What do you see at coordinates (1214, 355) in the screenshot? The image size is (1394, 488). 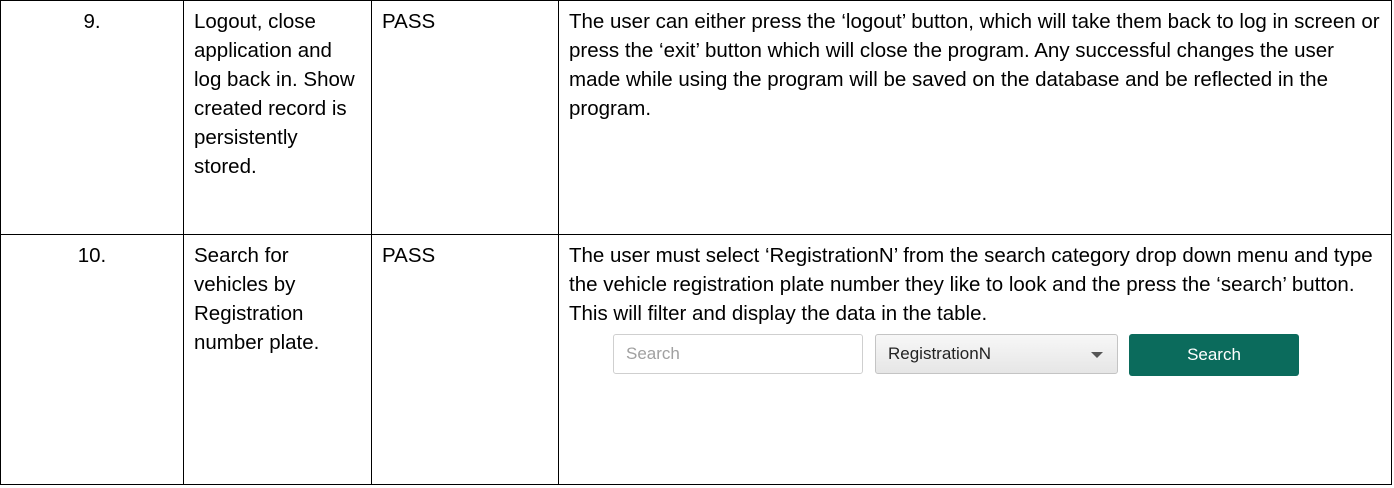 I see `search-button: Search` at bounding box center [1214, 355].